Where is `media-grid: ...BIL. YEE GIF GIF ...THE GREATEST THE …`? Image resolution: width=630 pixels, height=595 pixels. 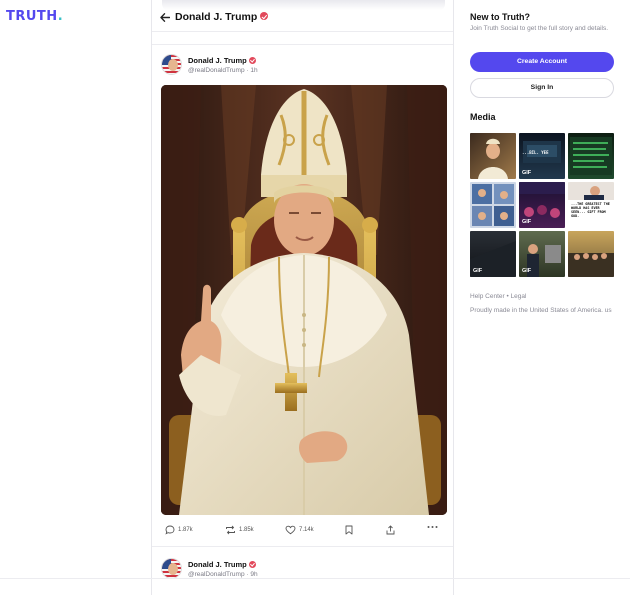
media-grid: ...BIL. YEE GIF GIF ...THE GREATEST THE … is located at coordinates (542, 205).